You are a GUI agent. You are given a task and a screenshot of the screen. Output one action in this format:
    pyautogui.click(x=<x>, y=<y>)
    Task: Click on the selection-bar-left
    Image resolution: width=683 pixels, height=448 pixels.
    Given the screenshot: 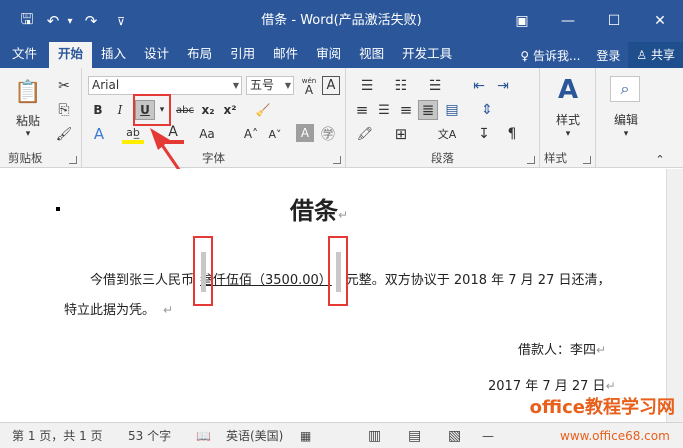 What is the action you would take?
    pyautogui.click(x=203, y=272)
    